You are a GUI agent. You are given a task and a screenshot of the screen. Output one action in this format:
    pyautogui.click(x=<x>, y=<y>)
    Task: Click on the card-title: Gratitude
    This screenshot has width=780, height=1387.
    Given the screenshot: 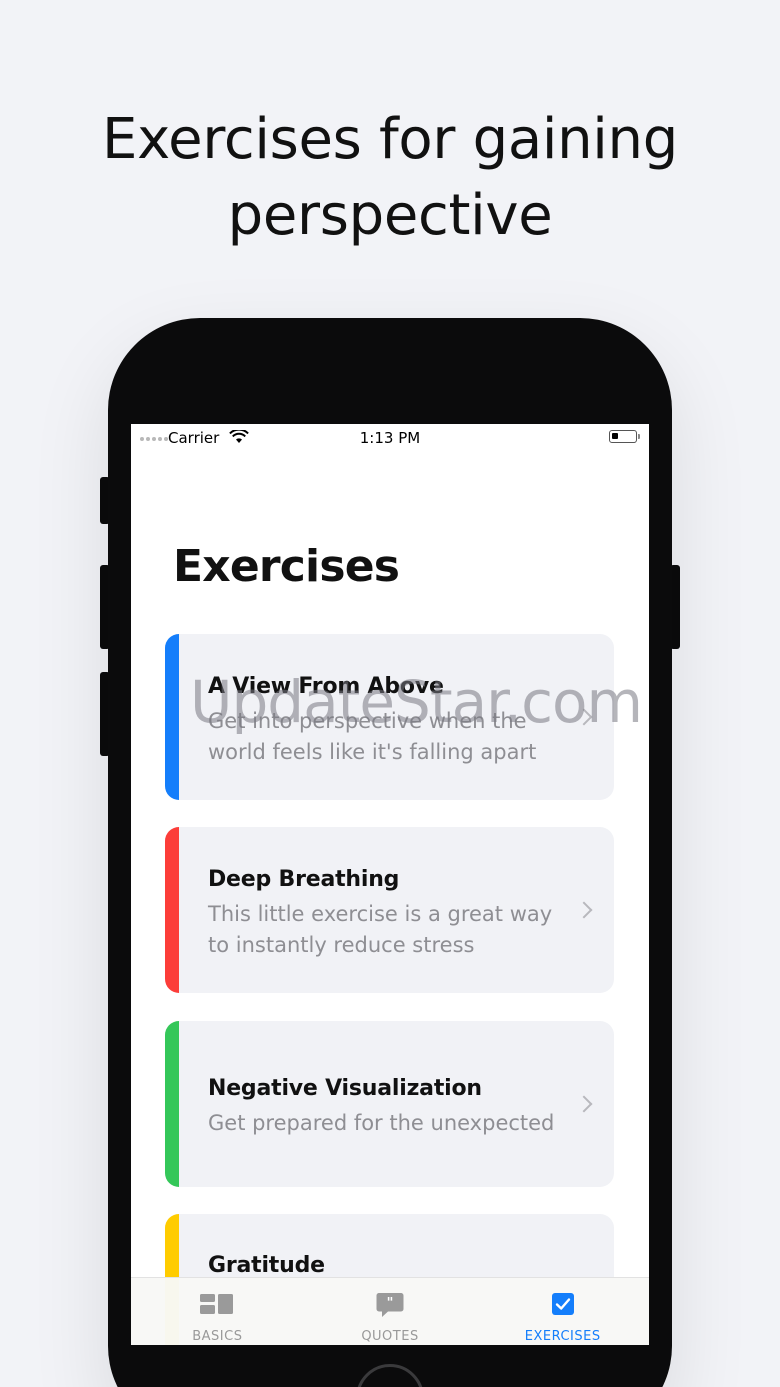 What is the action you would take?
    pyautogui.click(x=266, y=1265)
    